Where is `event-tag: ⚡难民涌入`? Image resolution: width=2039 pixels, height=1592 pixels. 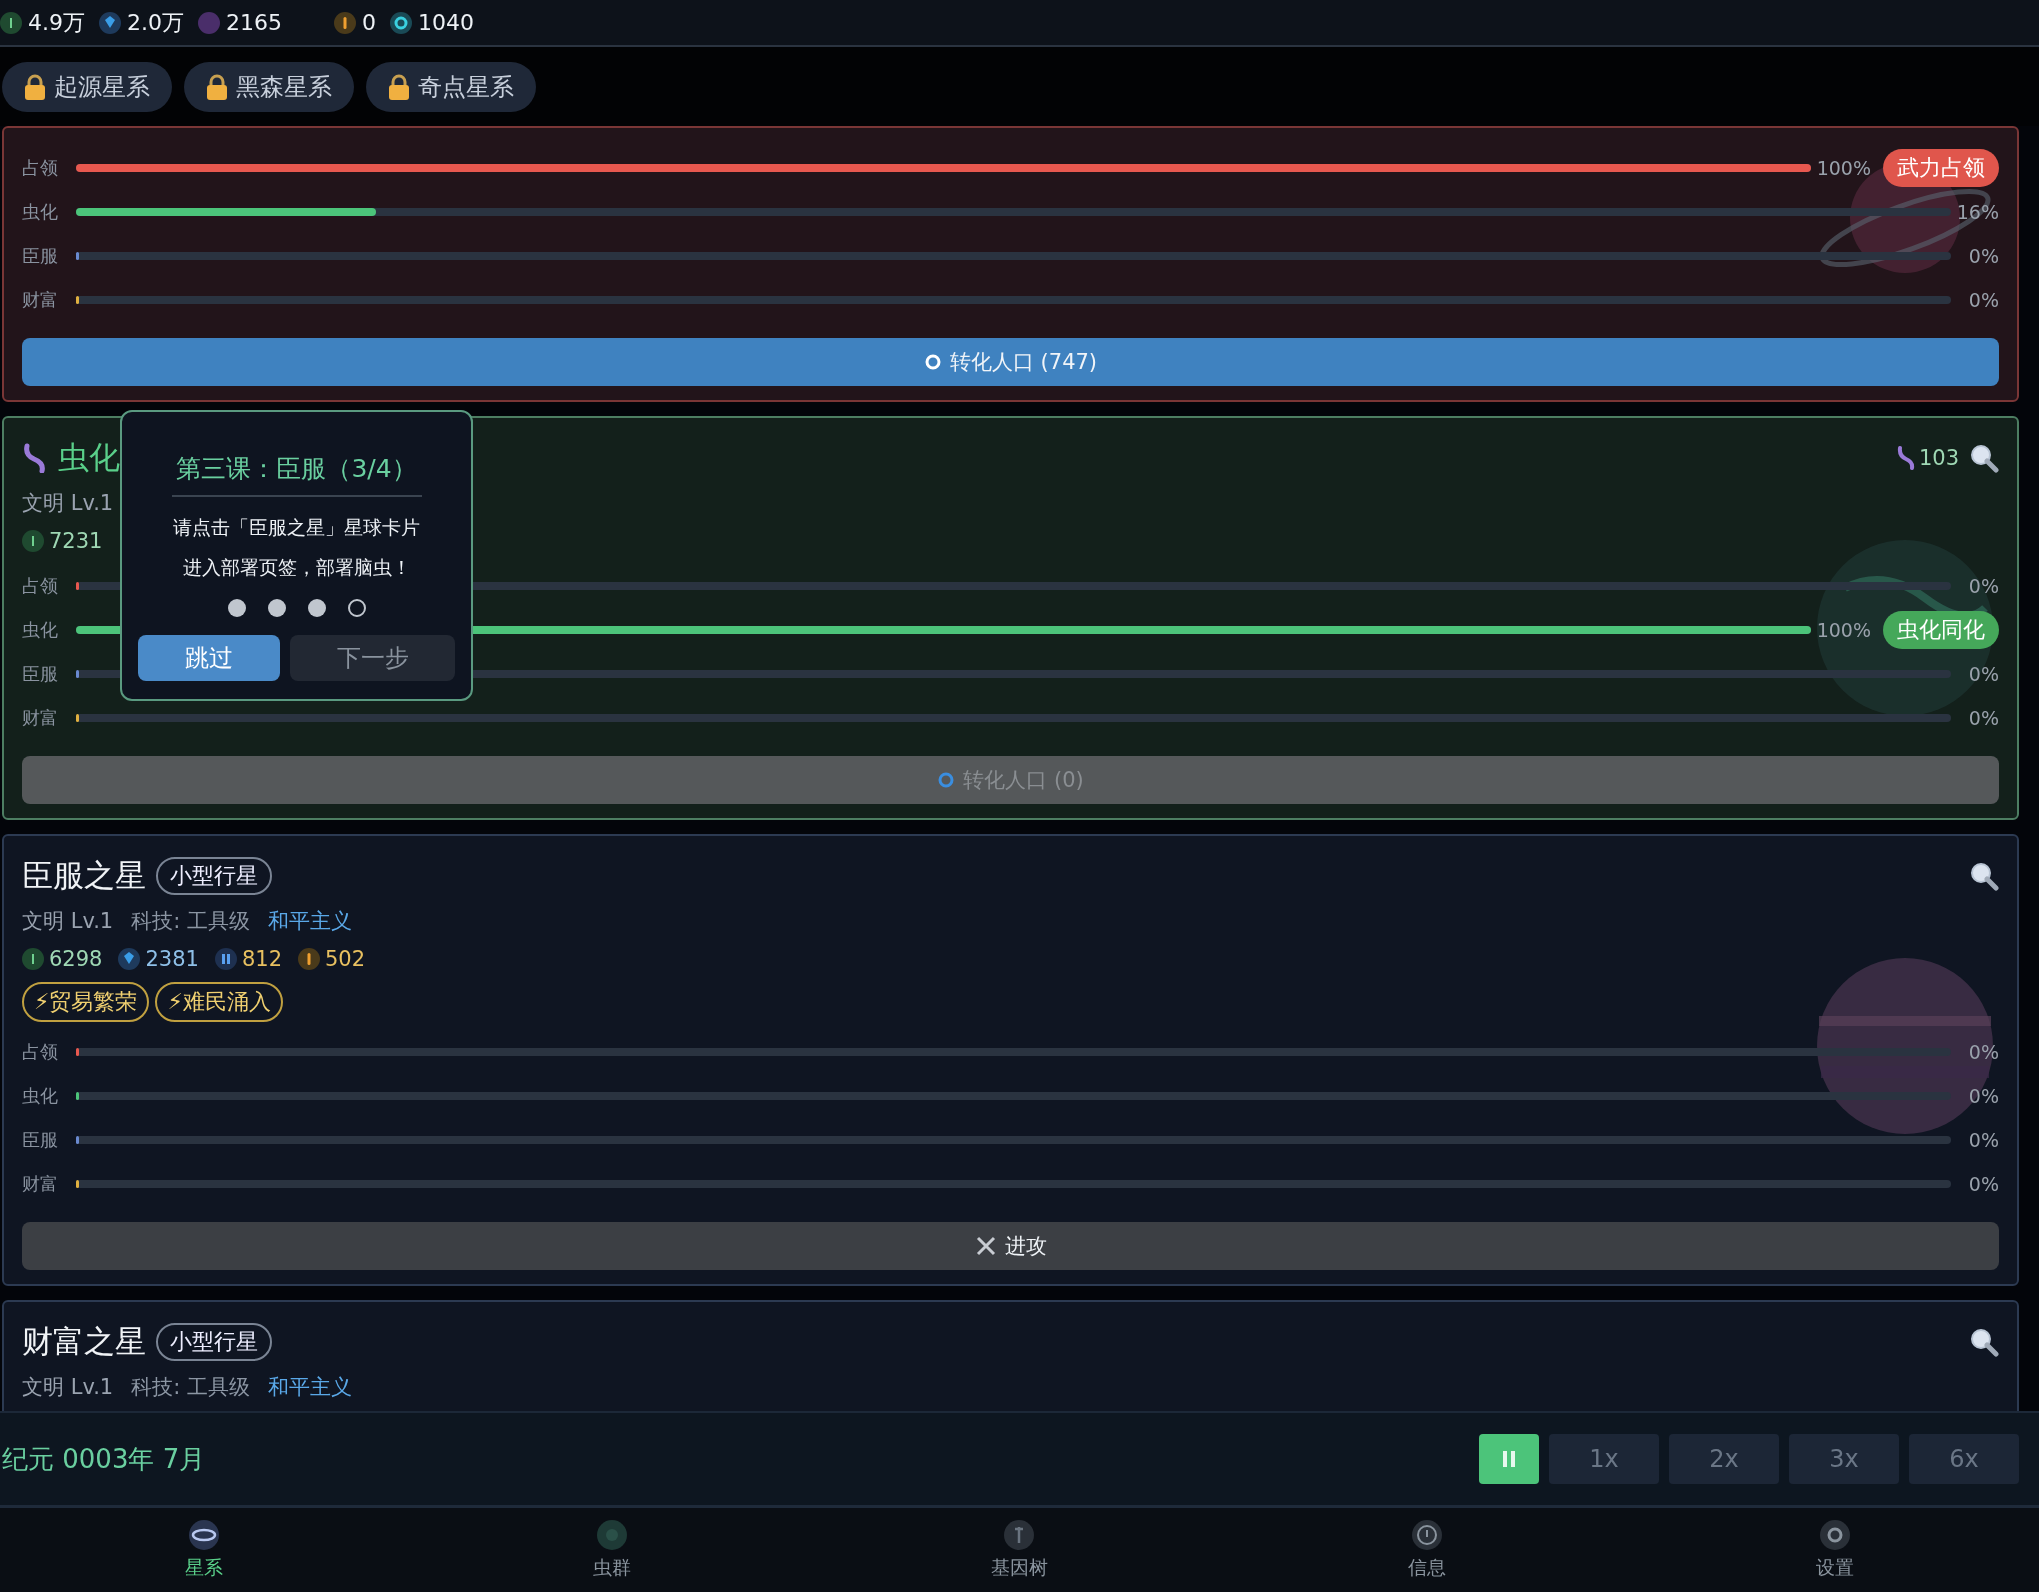
event-tag: ⚡难民涌入 is located at coordinates (219, 1002).